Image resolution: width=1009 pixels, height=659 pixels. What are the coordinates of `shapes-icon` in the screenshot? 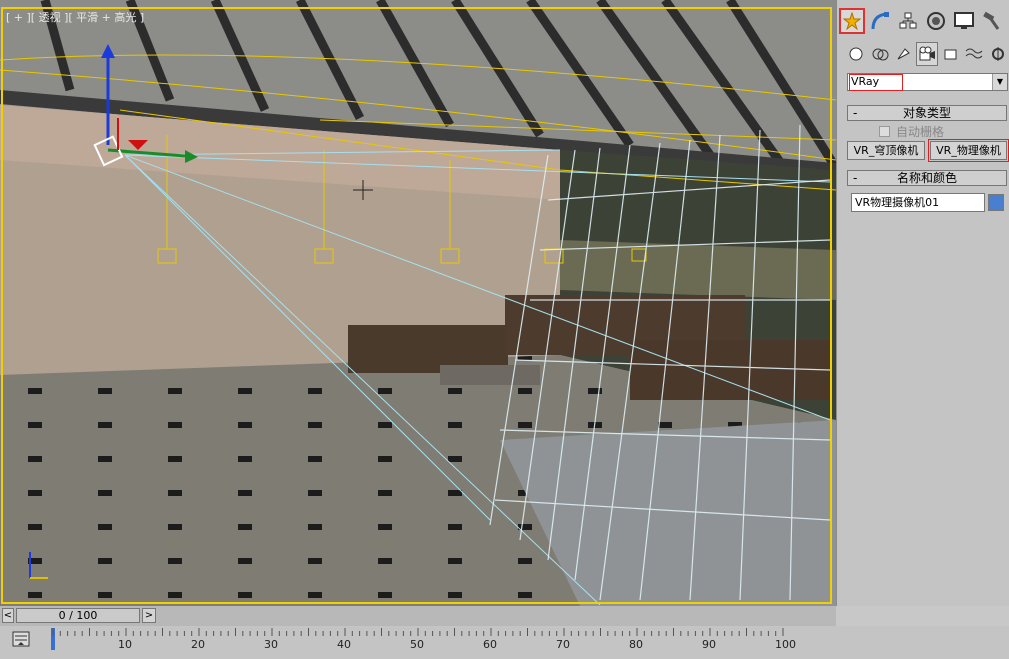 It's located at (880, 54).